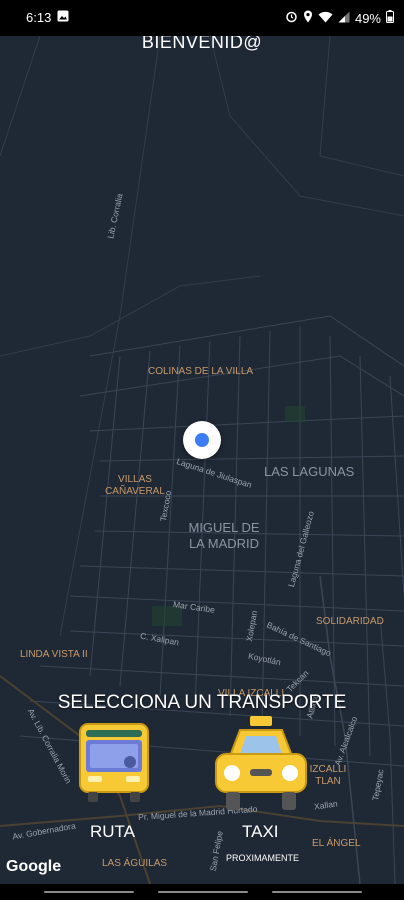  What do you see at coordinates (367, 18) in the screenshot?
I see `status-battery: 49%` at bounding box center [367, 18].